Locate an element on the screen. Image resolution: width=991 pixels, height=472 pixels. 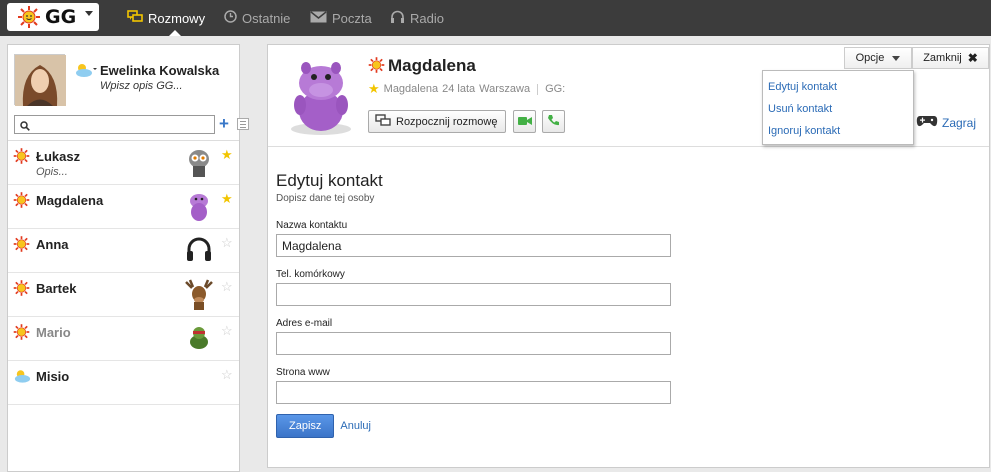
user-name: Ewelinka Kowalska is located at coordinates (160, 70).